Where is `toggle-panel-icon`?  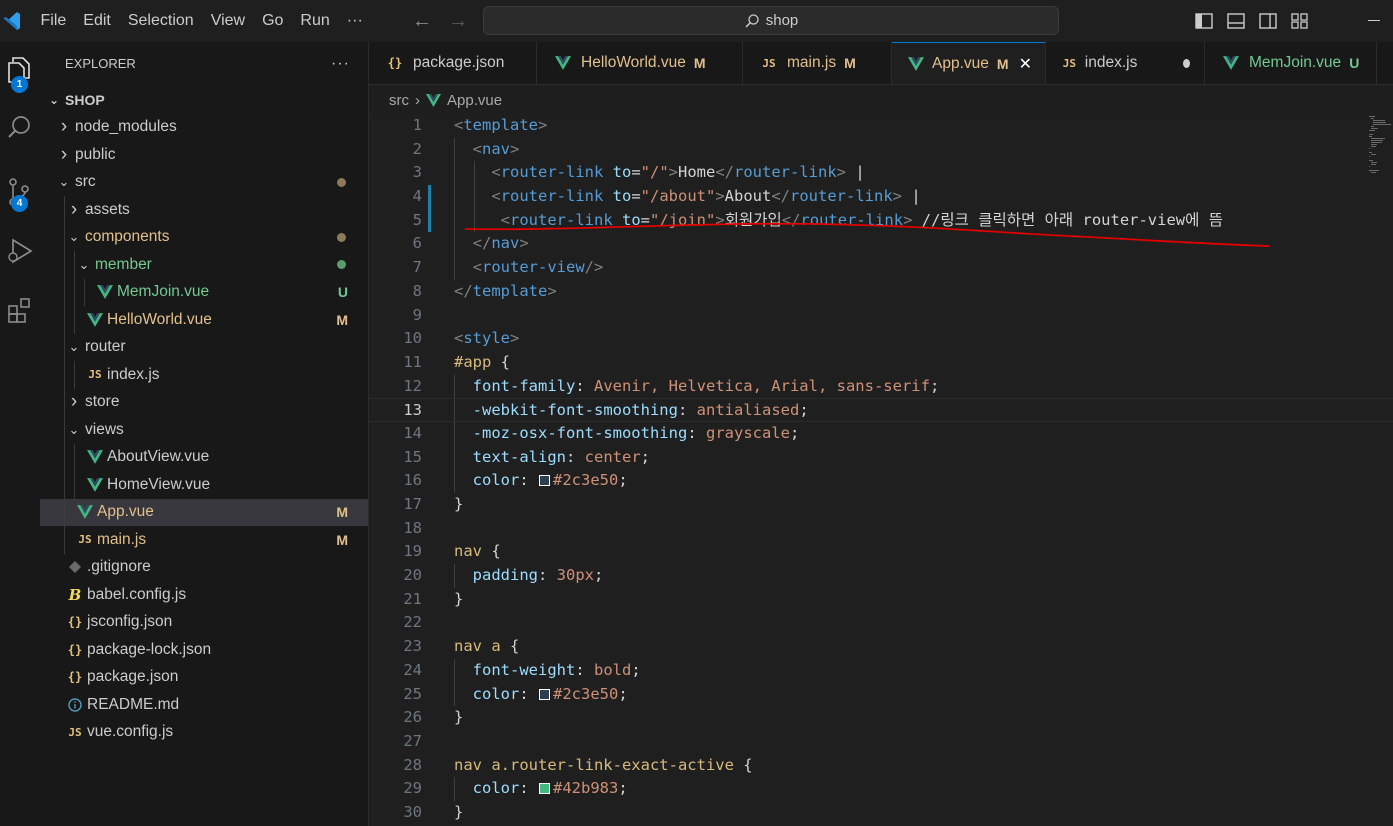
toggle-panel-icon is located at coordinates (1236, 21).